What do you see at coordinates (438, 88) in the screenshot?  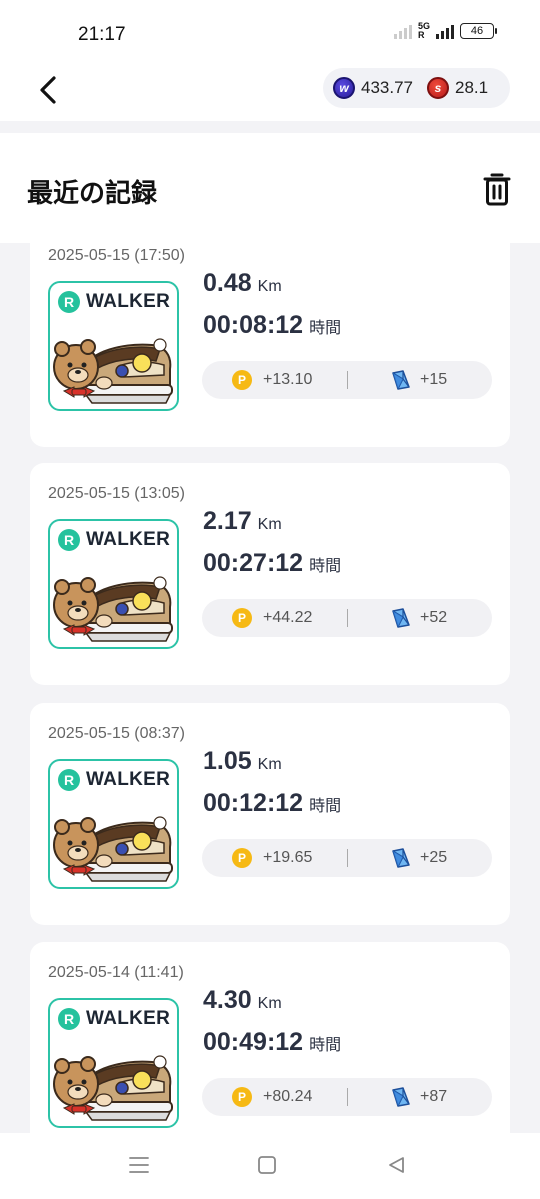 I see `s-coin-icon: s` at bounding box center [438, 88].